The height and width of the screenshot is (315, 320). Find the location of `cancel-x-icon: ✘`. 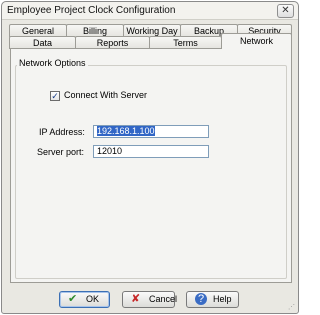

cancel-x-icon: ✘ is located at coordinates (136, 299).